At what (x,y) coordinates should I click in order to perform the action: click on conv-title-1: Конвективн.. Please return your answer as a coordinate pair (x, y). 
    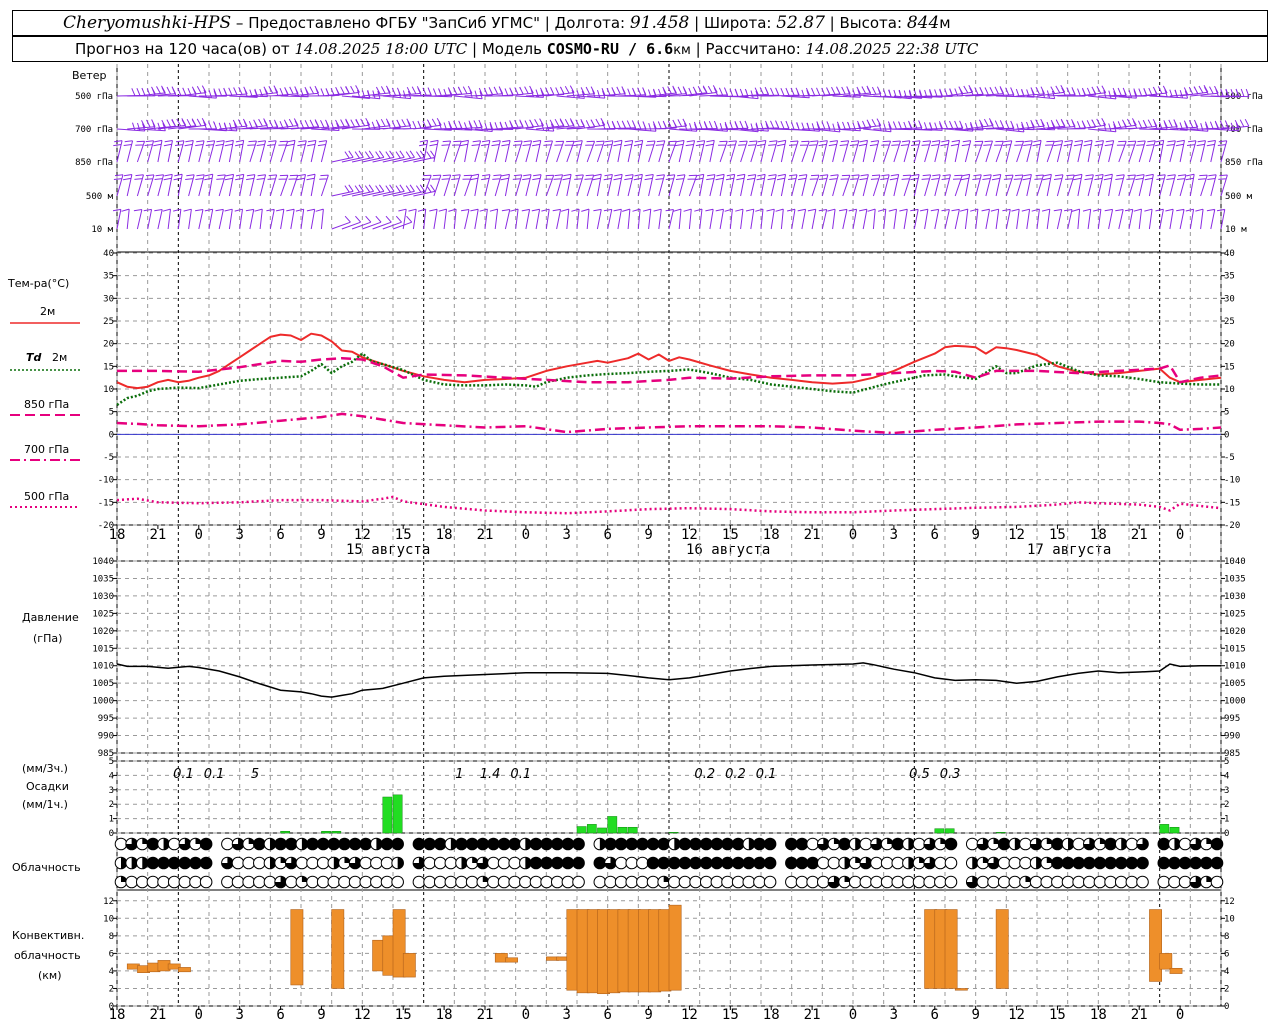
    Looking at the image, I should click on (48, 935).